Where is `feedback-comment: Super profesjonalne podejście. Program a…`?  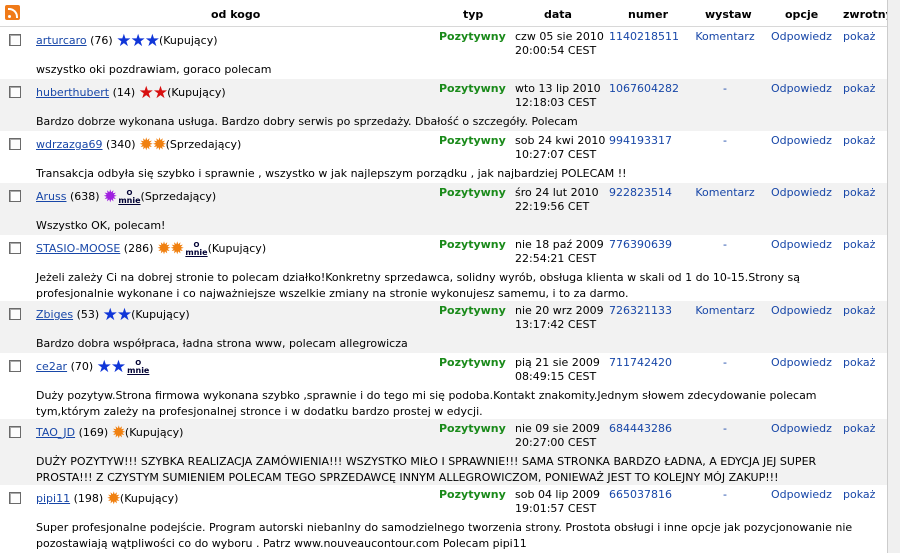 feedback-comment: Super profesjonalne podejście. Program a… is located at coordinates (444, 535).